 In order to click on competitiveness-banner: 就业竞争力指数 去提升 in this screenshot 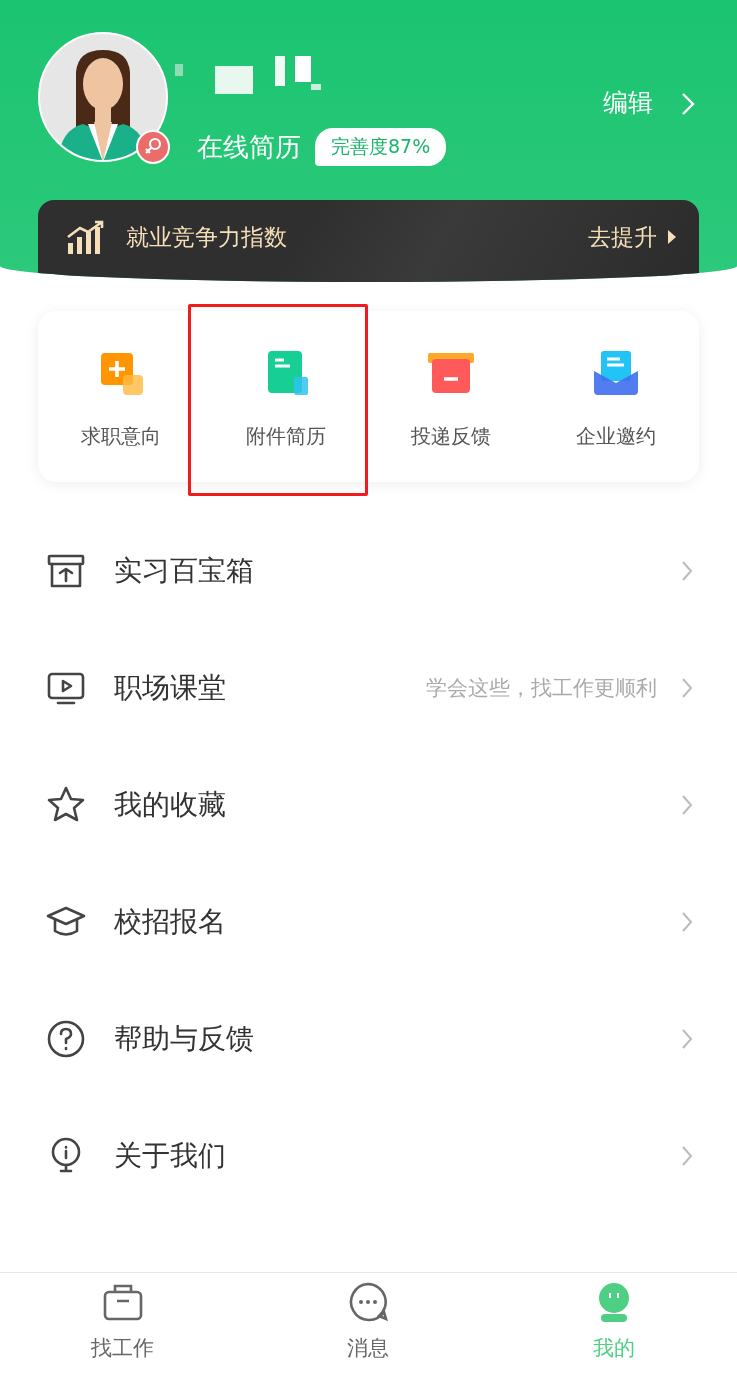, I will do `click(368, 241)`.